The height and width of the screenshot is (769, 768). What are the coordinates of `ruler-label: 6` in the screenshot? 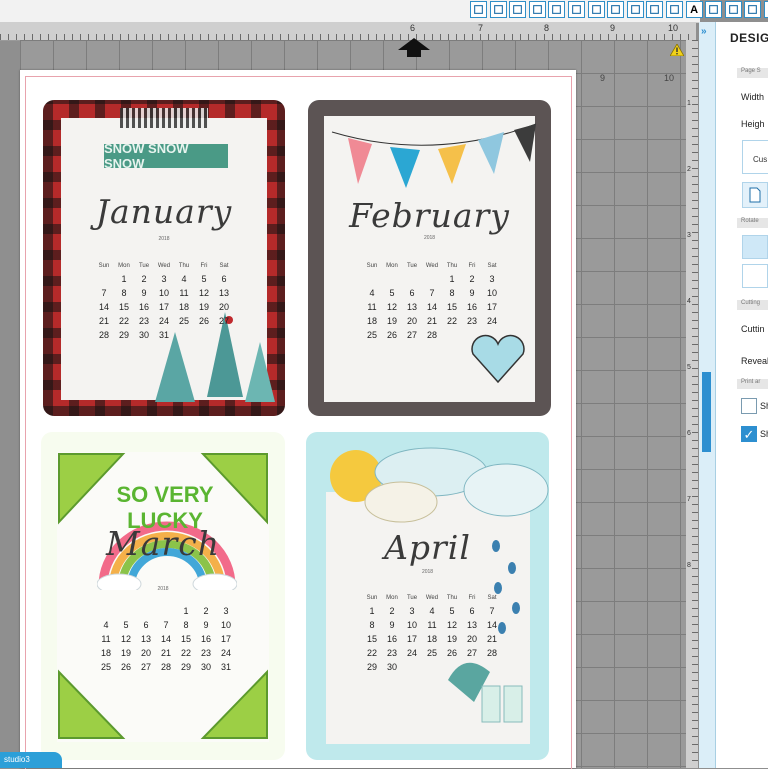 It's located at (413, 28).